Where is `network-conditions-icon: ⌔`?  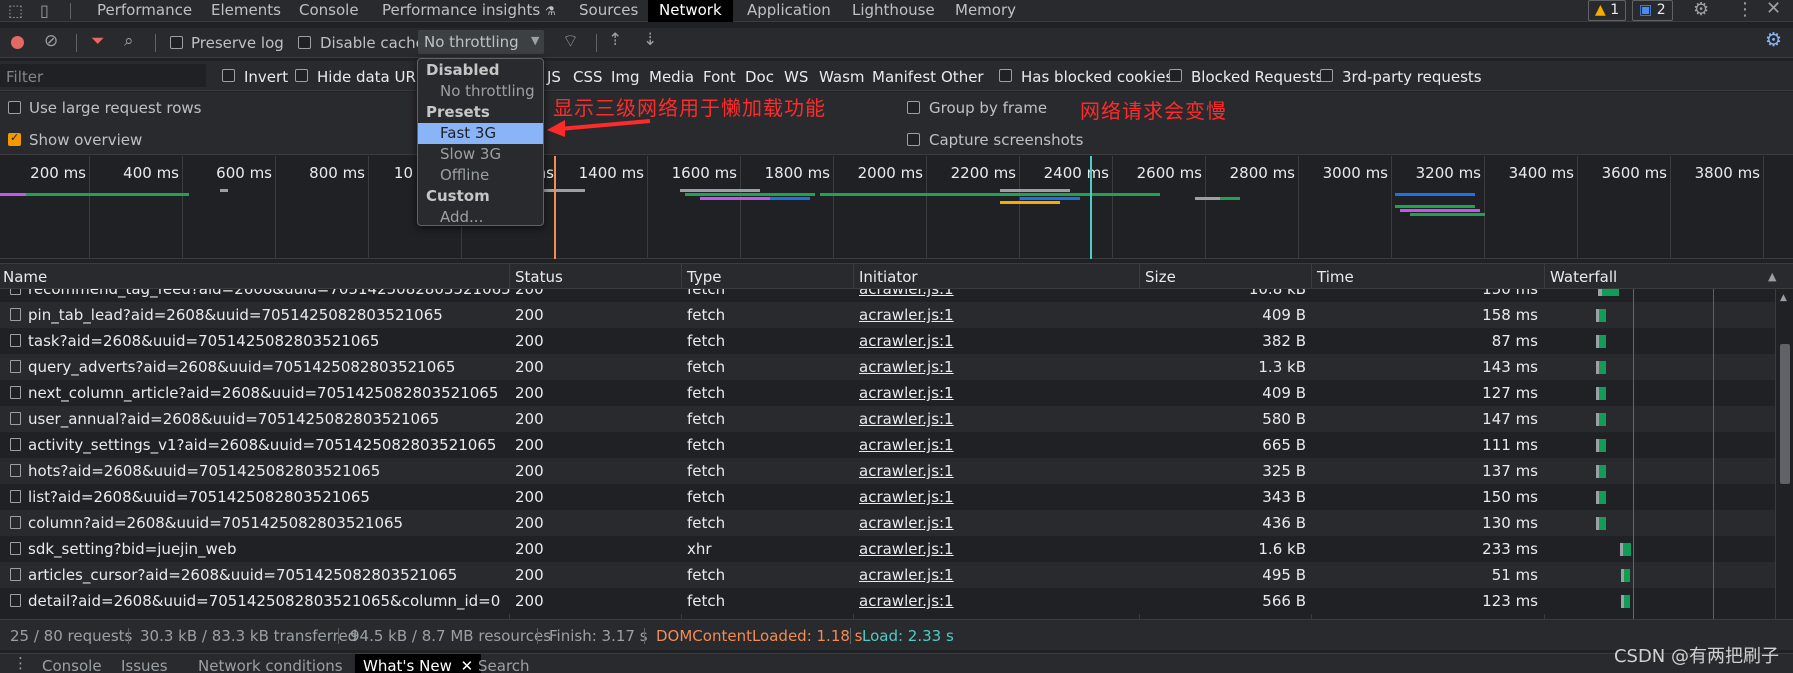
network-conditions-icon: ⌔ is located at coordinates (570, 41).